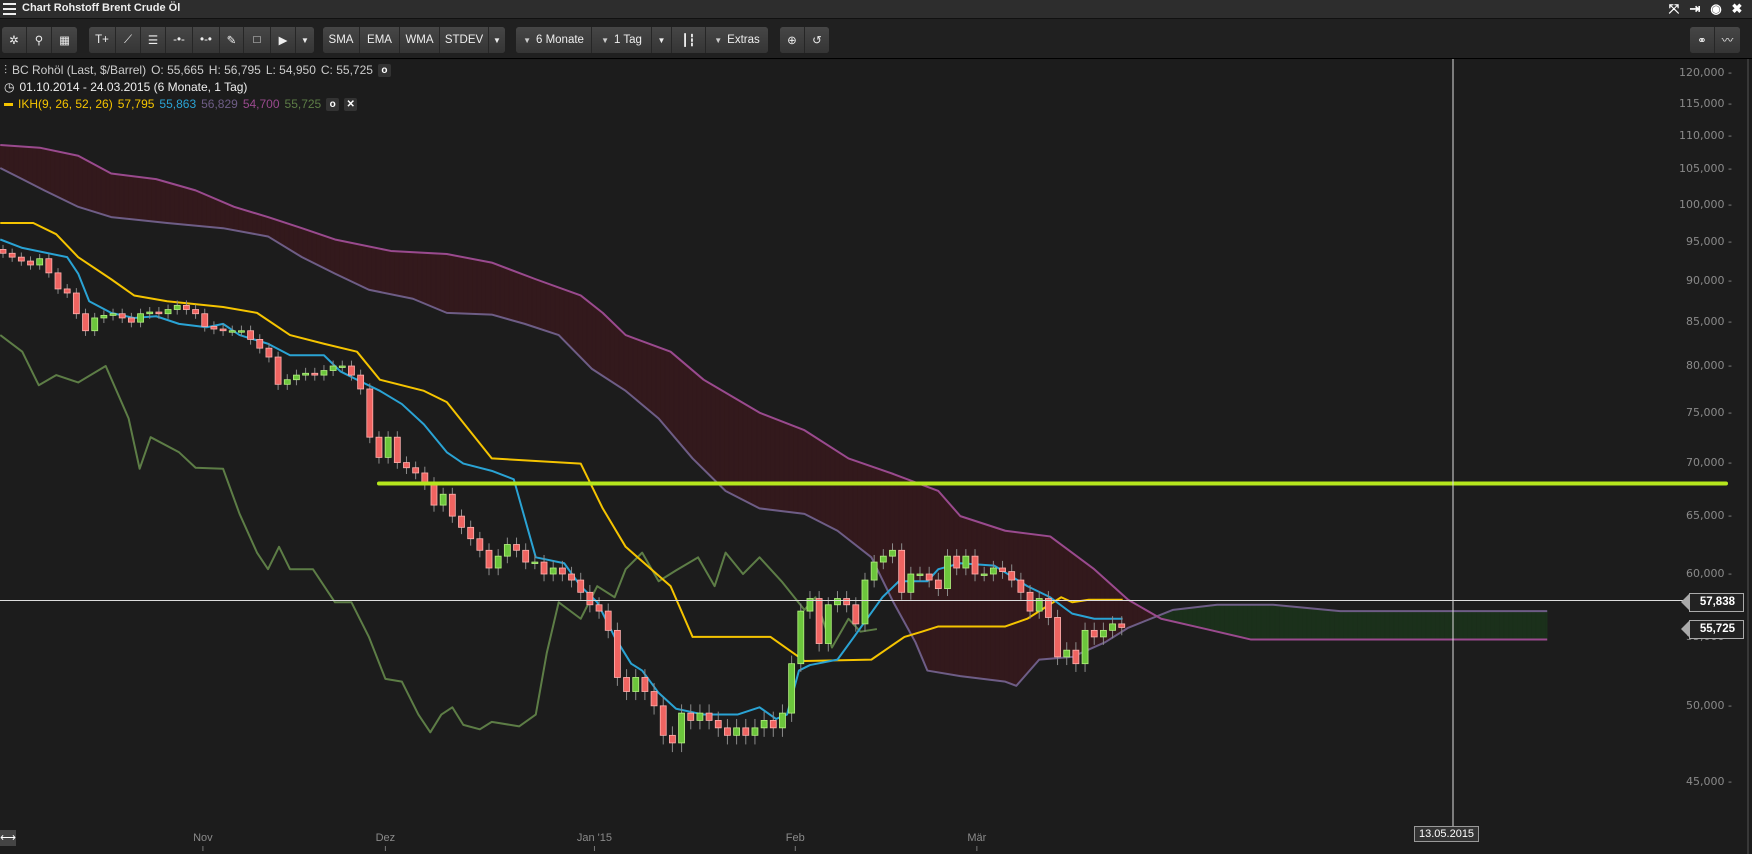  I want to click on close-icon: ✖, so click(1737, 9).